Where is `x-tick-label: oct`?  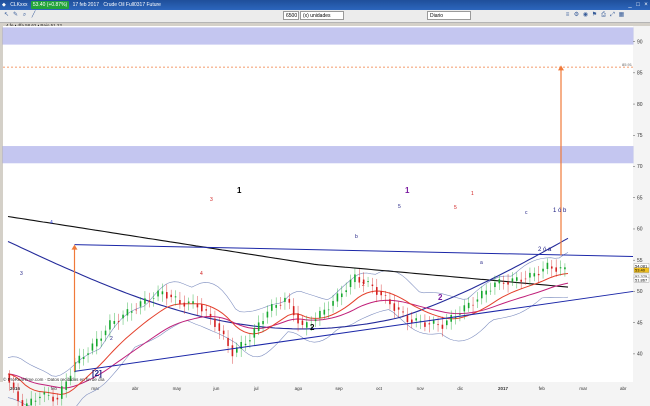
x-tick-label: oct is located at coordinates (379, 388).